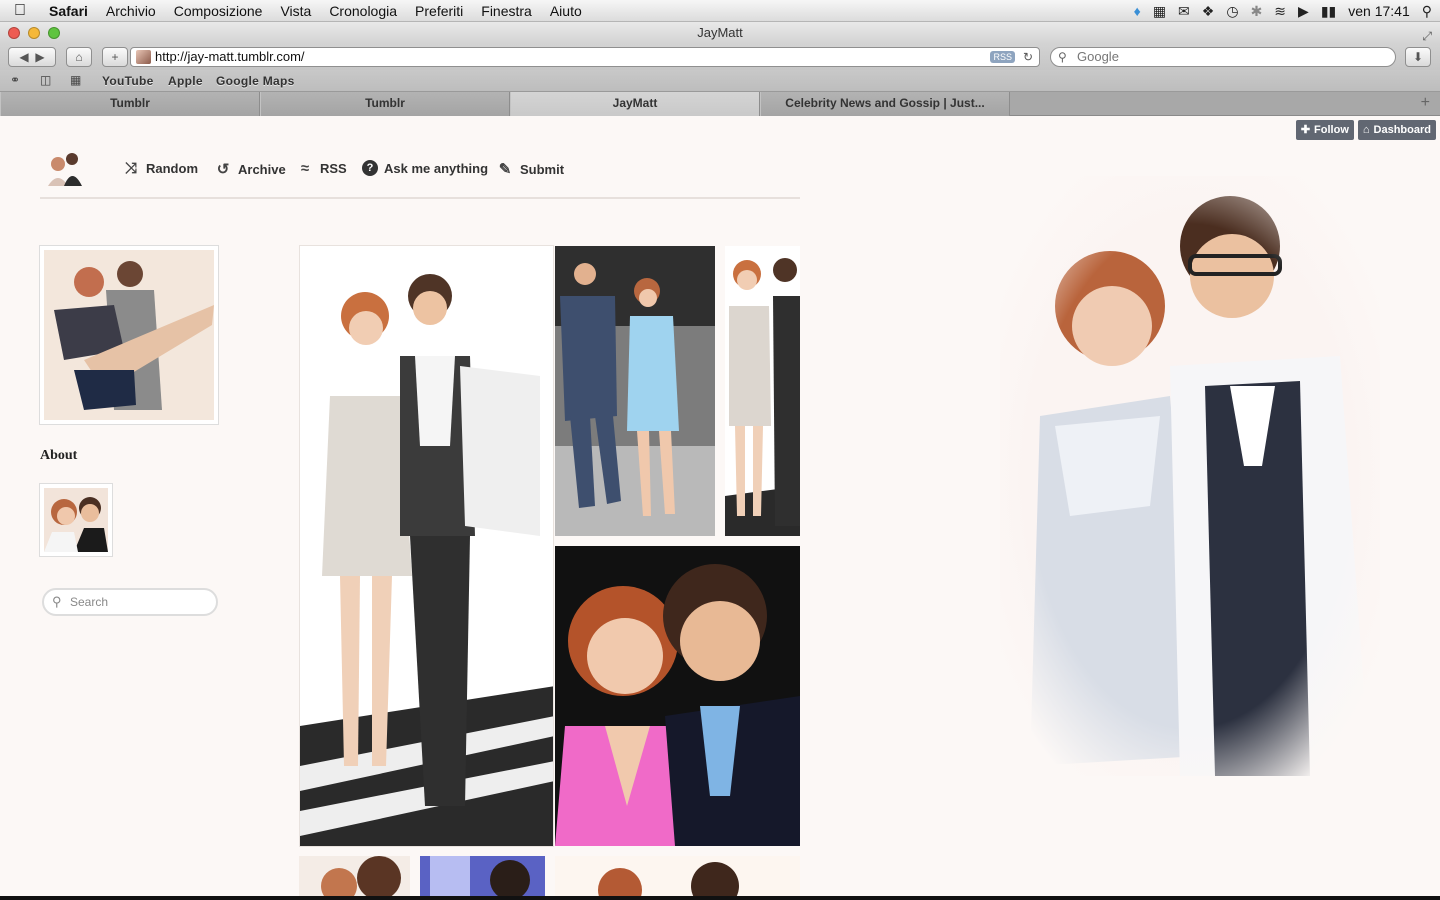  I want to click on back-forward-buttons: ◀ ▶, so click(32, 57).